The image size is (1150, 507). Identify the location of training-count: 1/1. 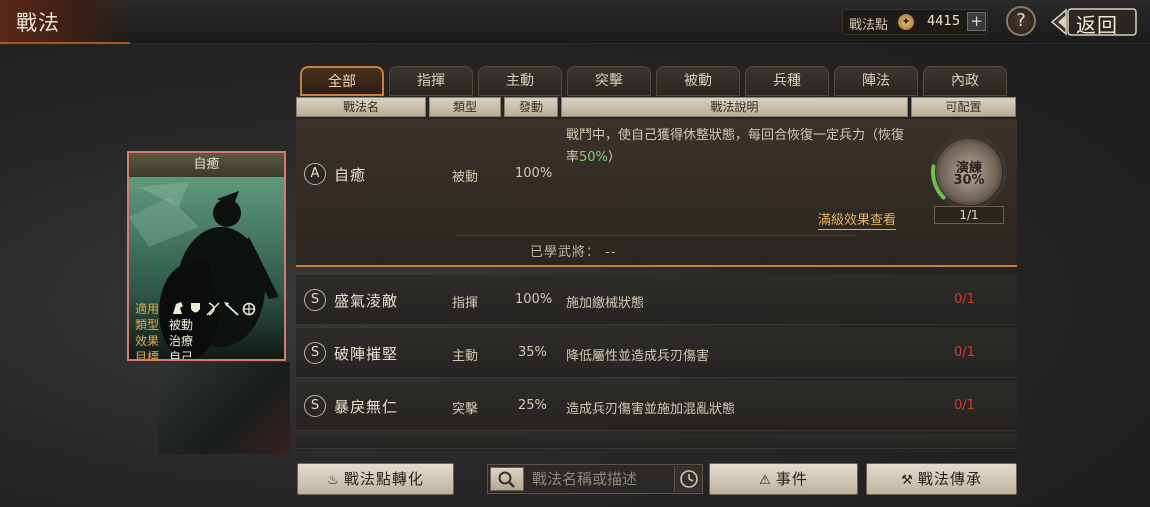
(969, 215).